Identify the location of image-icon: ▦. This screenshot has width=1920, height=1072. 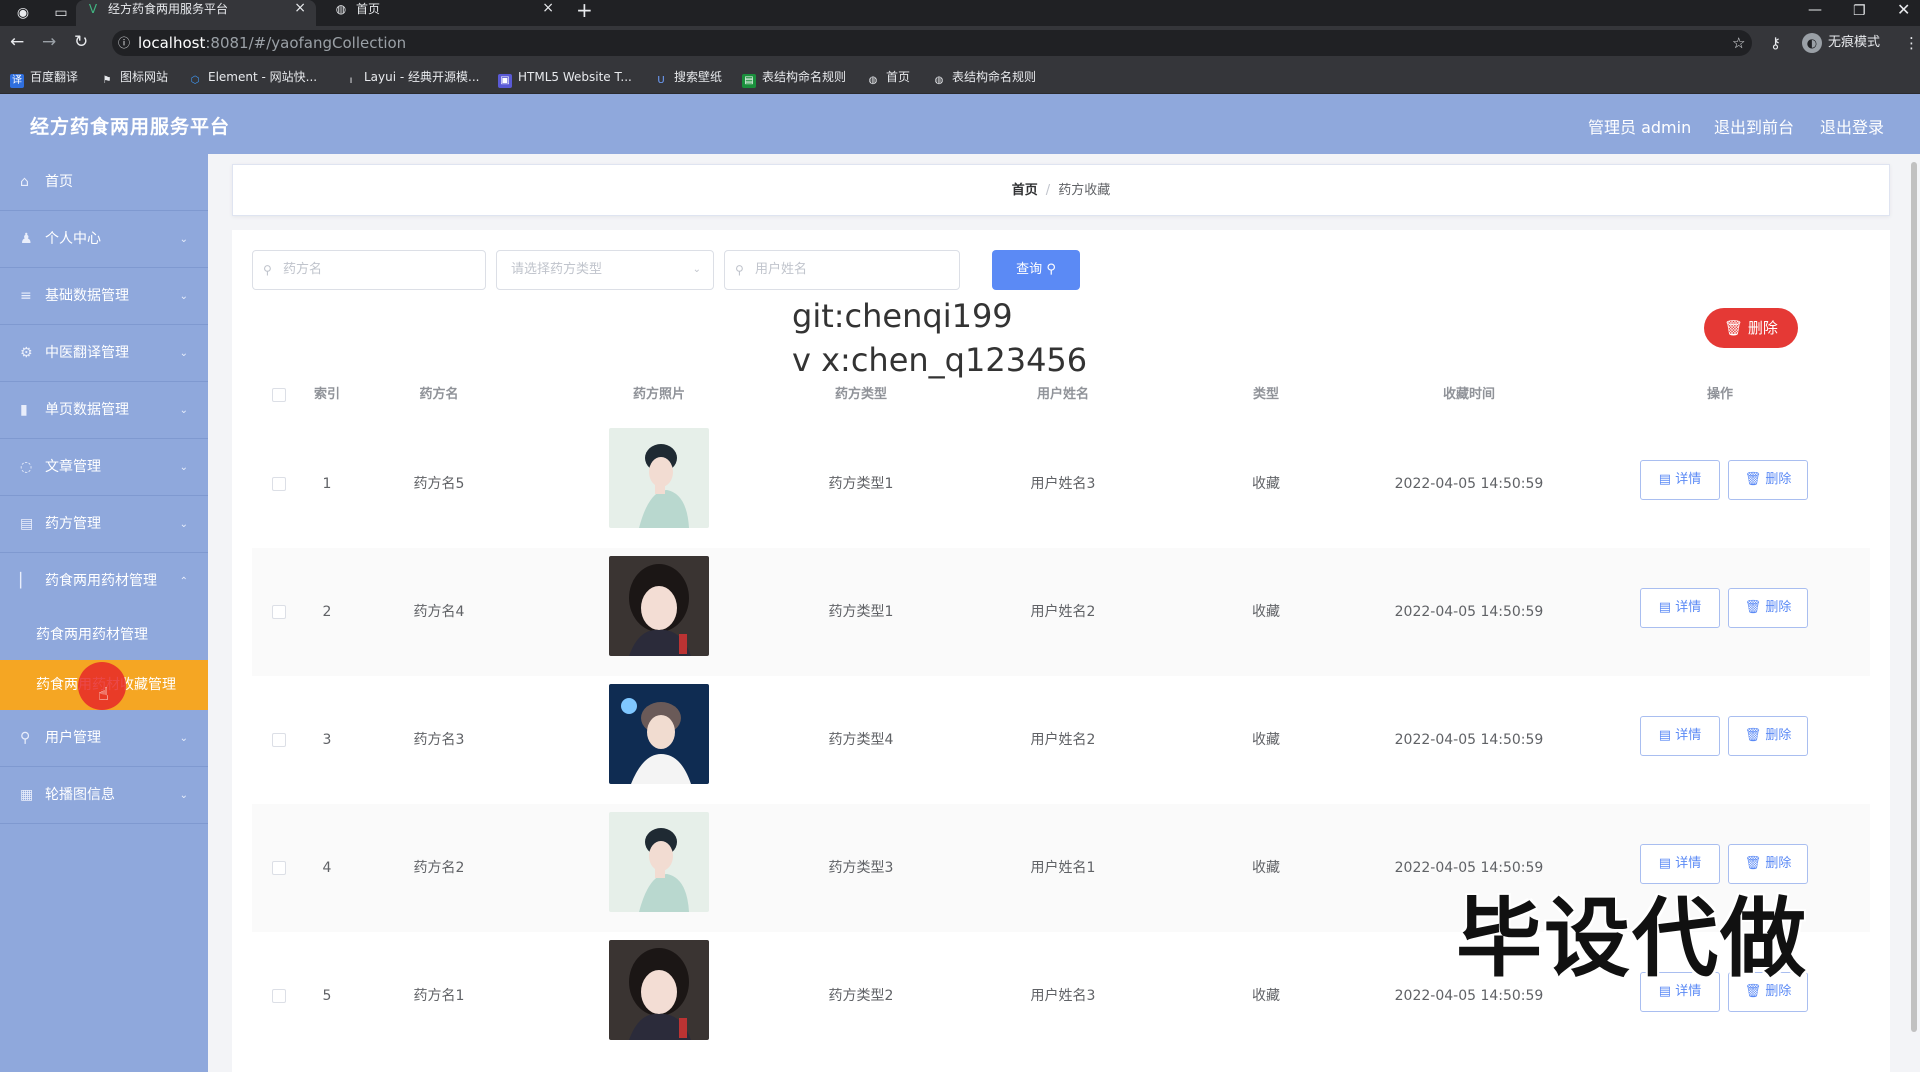
(27, 795).